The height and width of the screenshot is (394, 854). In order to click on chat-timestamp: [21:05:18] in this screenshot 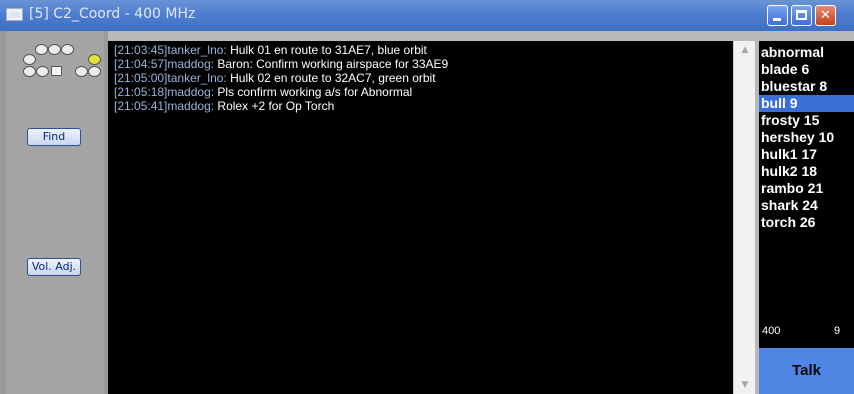, I will do `click(141, 92)`.